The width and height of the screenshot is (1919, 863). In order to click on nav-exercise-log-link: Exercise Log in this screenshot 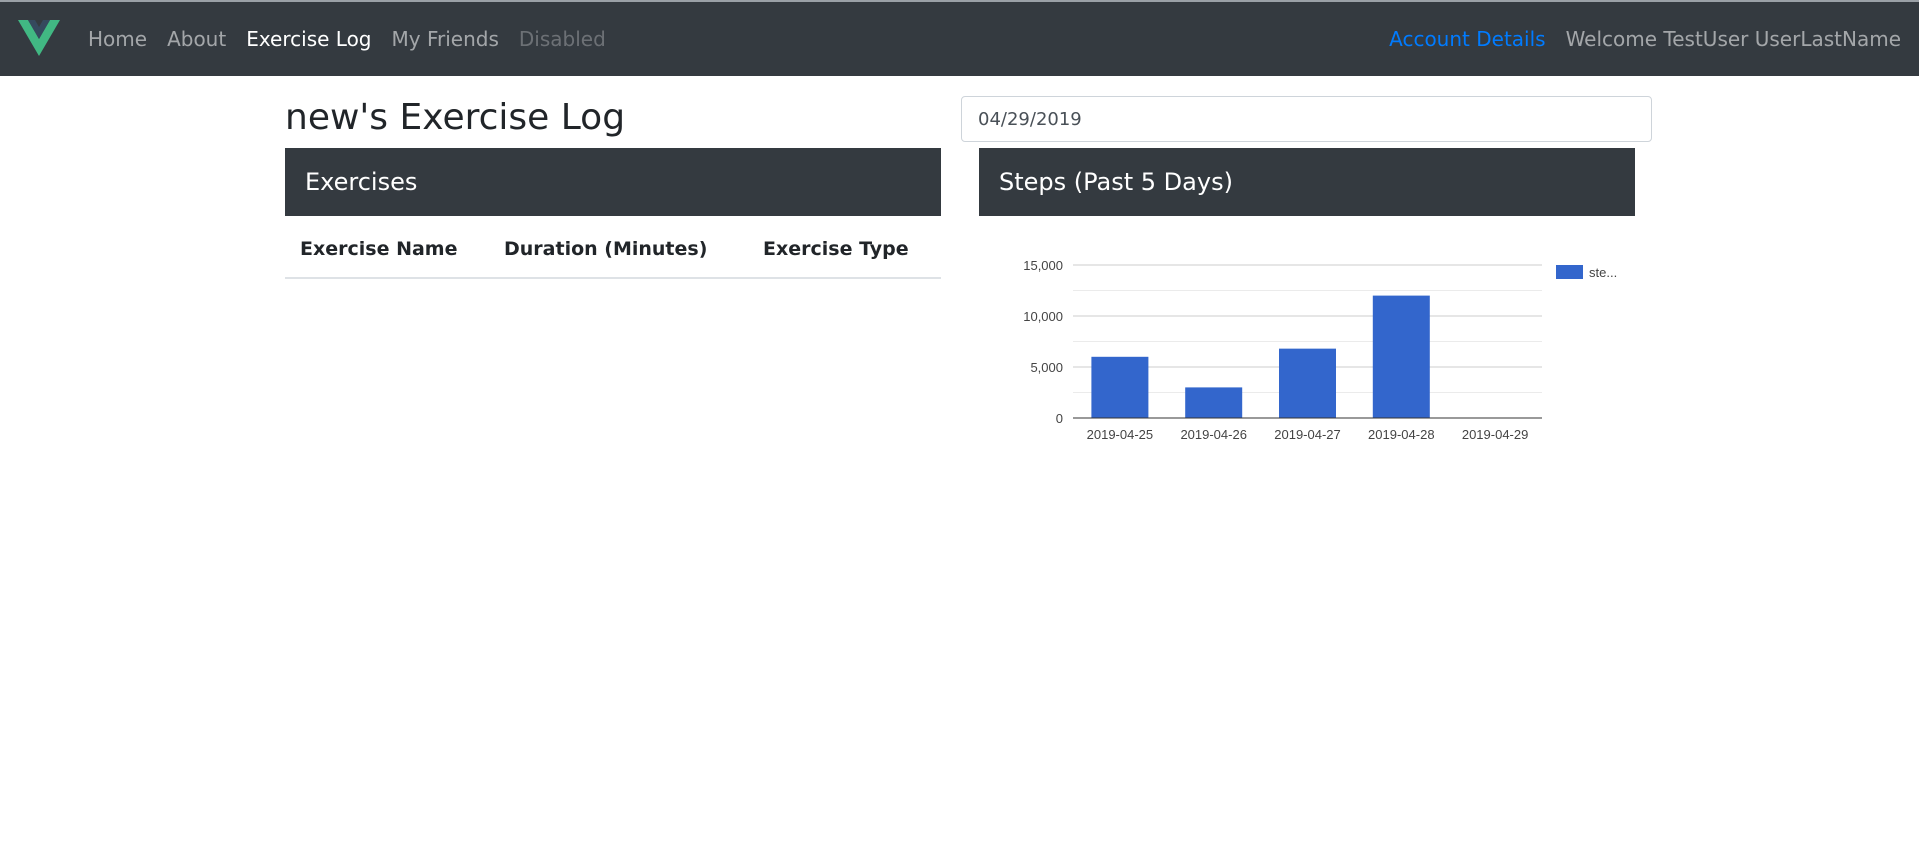, I will do `click(308, 39)`.